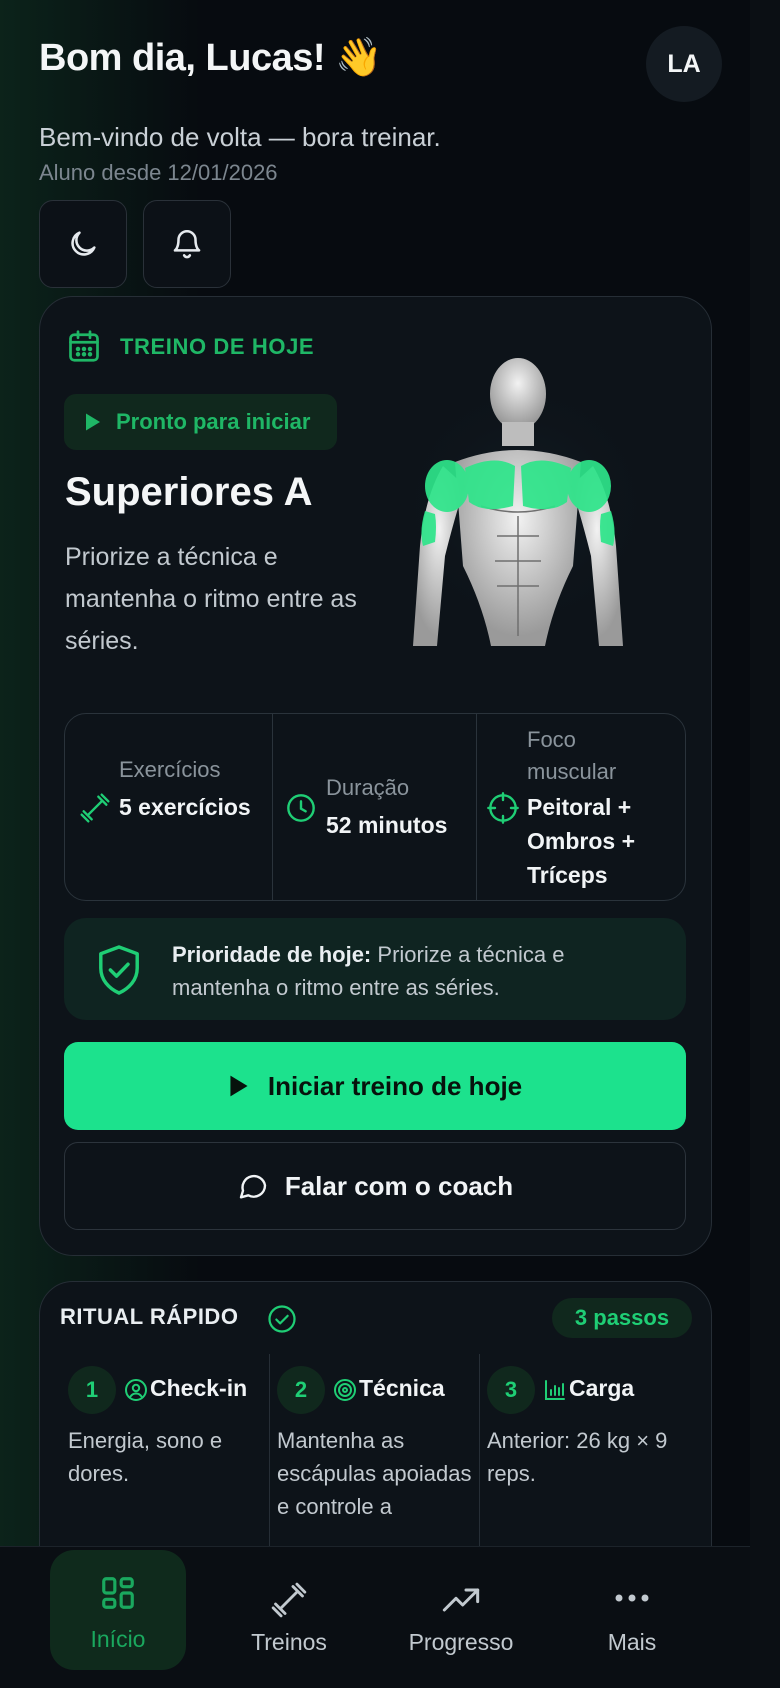 The image size is (780, 1688). Describe the element at coordinates (199, 1388) in the screenshot. I see `step-title: Check-in` at that location.